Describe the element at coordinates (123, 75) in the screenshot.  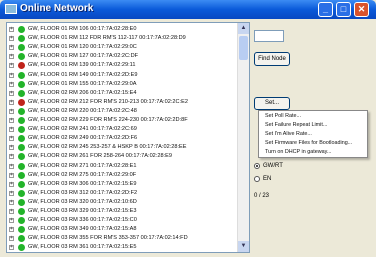
I see `list-item: + GW, FLOOR 01 RM 149 00:17:7A:02:2D:E9` at that location.